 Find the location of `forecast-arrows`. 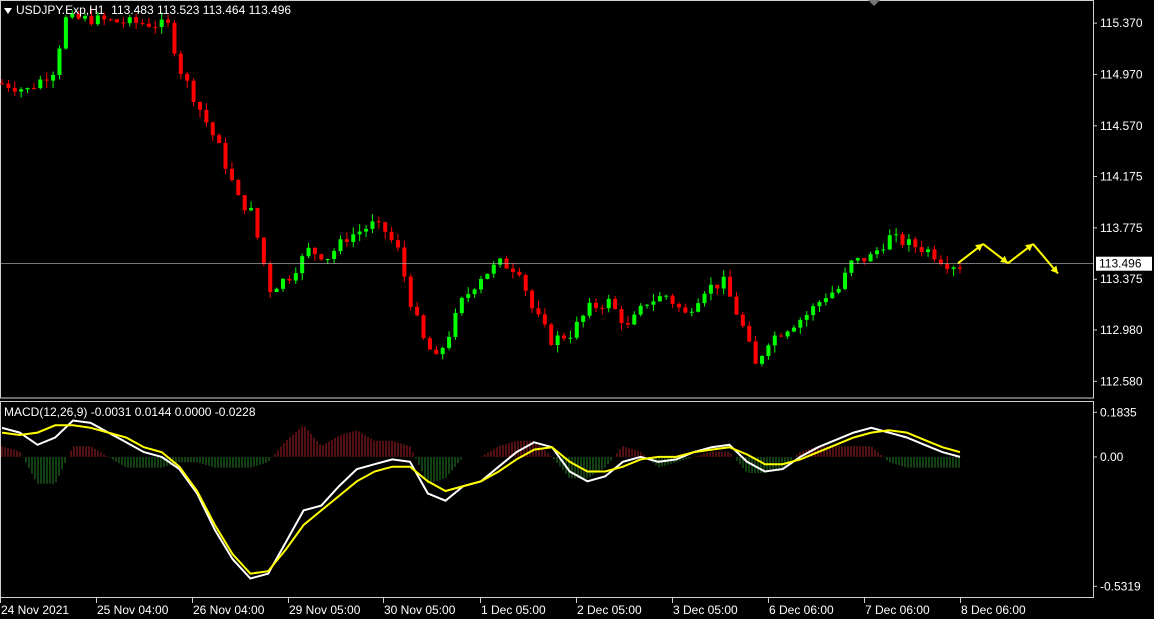

forecast-arrows is located at coordinates (1008, 259).